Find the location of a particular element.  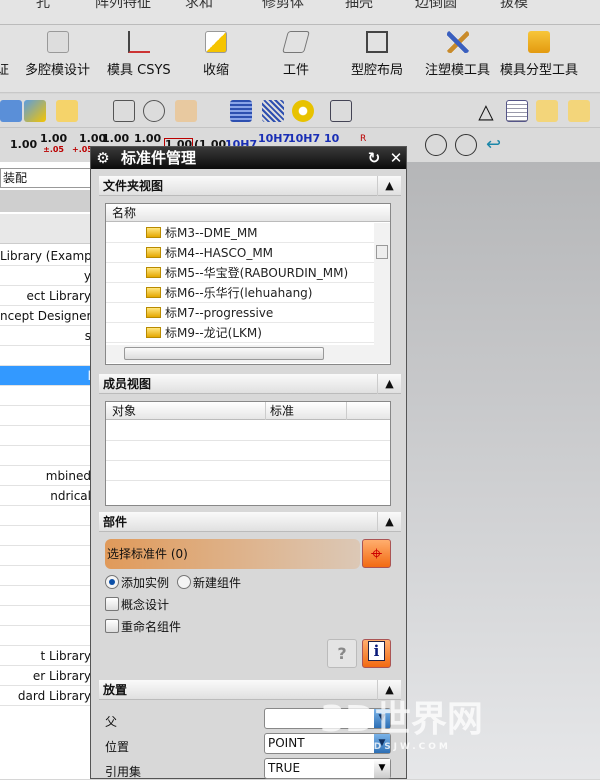

folder-circles-icon is located at coordinates (579, 111).